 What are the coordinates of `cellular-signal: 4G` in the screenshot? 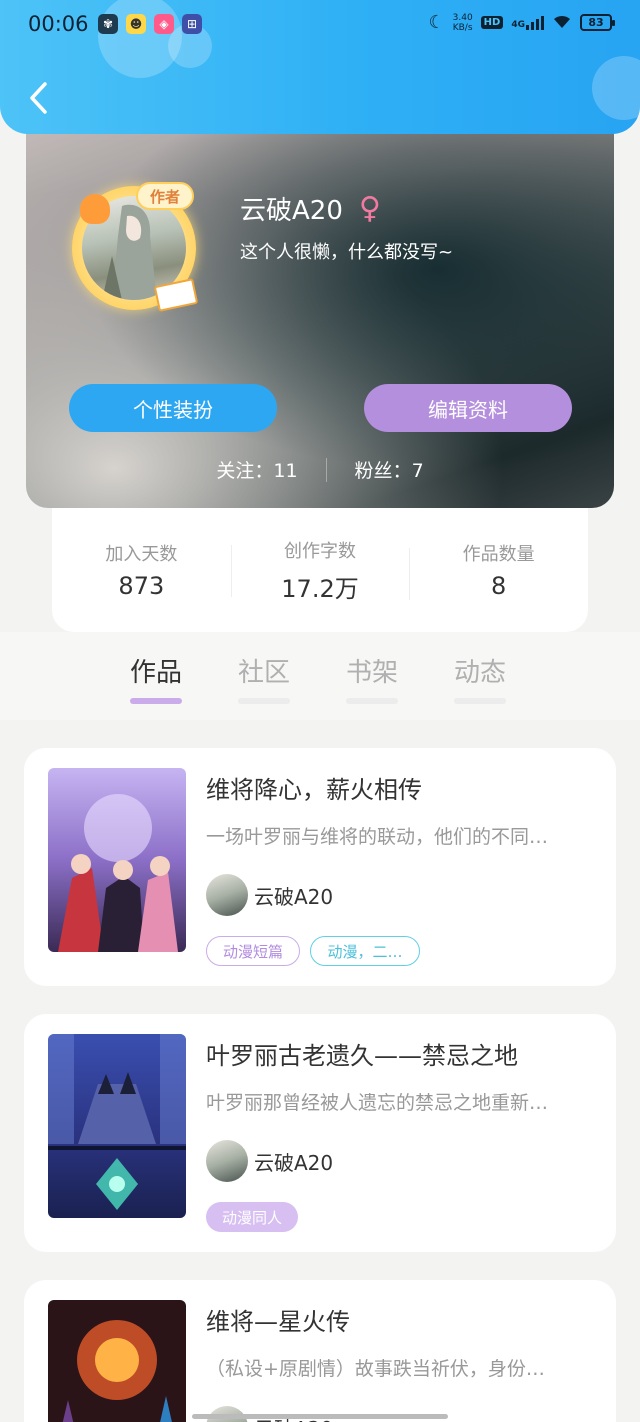 It's located at (527, 22).